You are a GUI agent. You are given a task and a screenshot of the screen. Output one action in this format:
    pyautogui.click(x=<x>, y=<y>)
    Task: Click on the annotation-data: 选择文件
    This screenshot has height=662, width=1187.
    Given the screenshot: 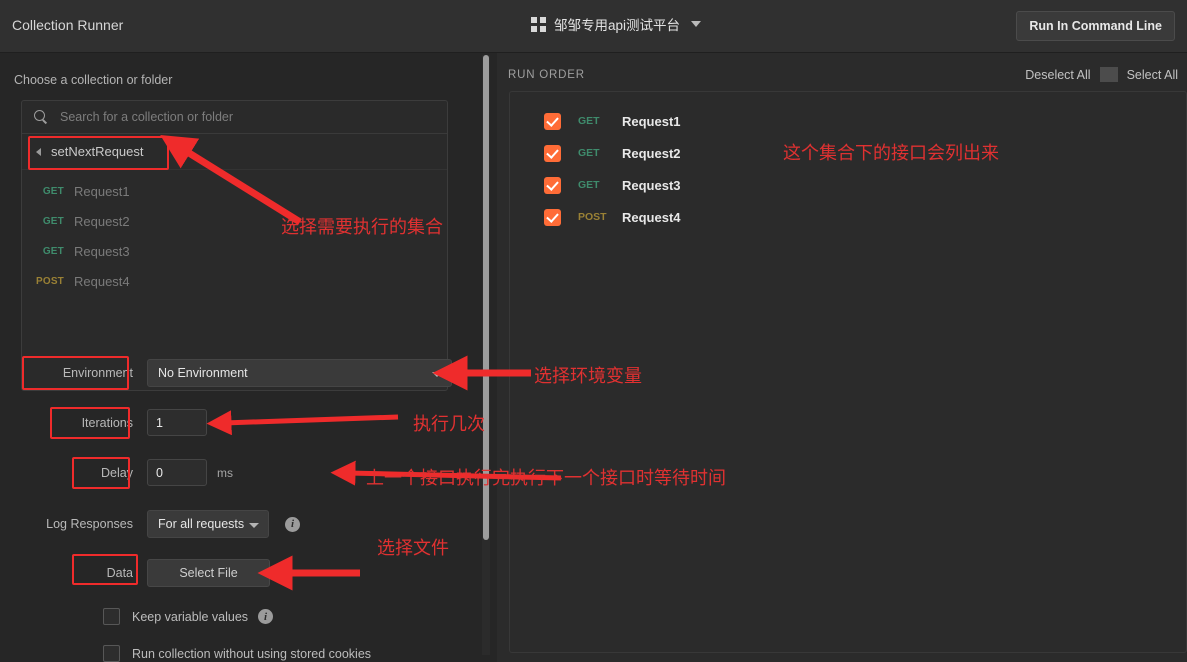 What is the action you would take?
    pyautogui.click(x=413, y=548)
    